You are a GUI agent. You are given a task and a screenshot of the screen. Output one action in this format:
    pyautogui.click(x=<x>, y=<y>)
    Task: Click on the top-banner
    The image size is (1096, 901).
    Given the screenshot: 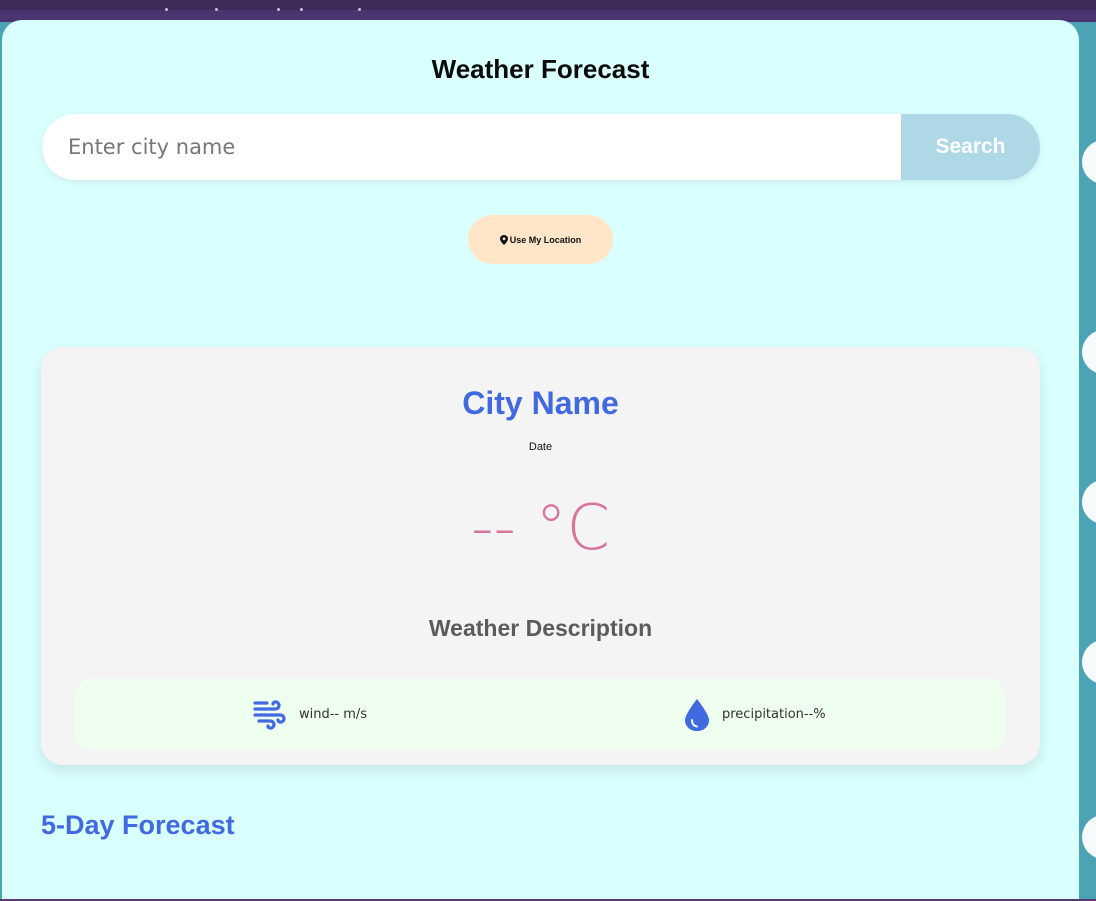 What is the action you would take?
    pyautogui.click(x=548, y=11)
    